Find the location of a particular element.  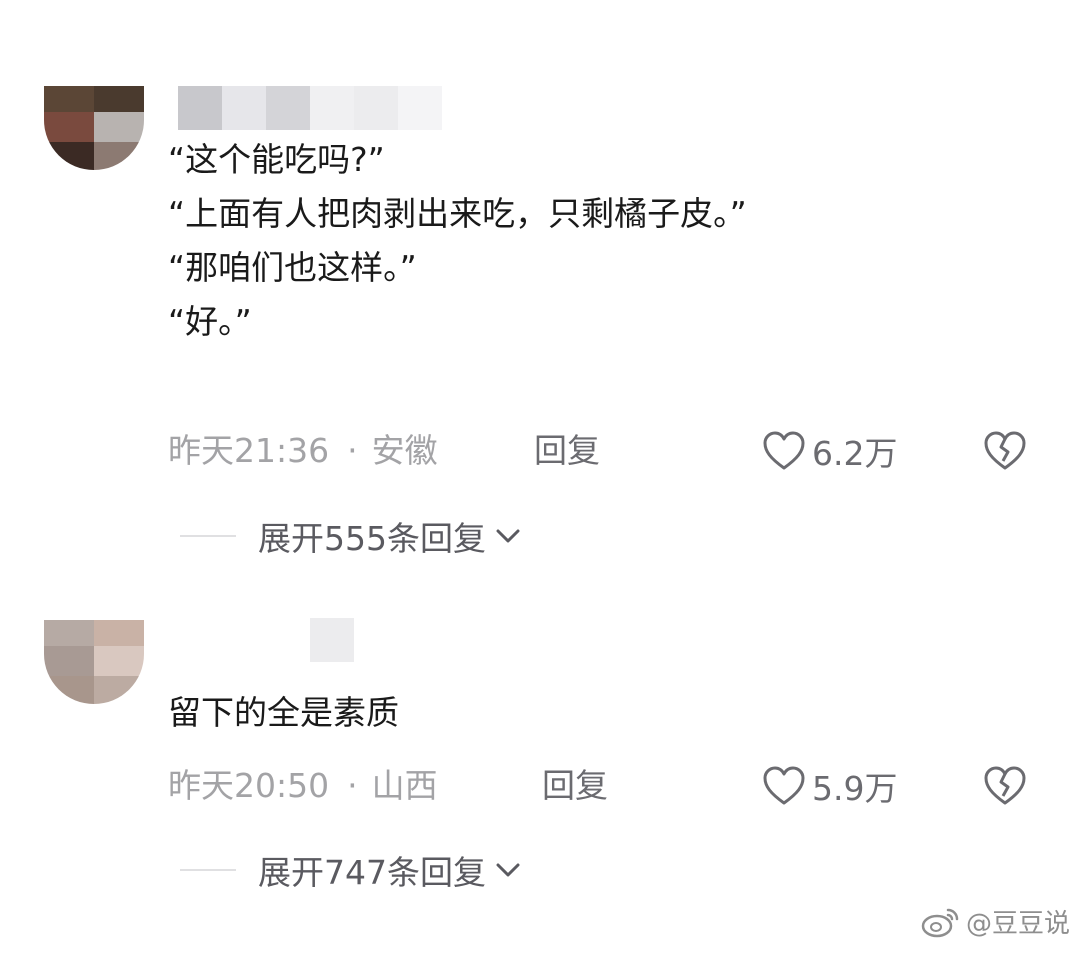

watermark: @豆豆说 is located at coordinates (995, 921).